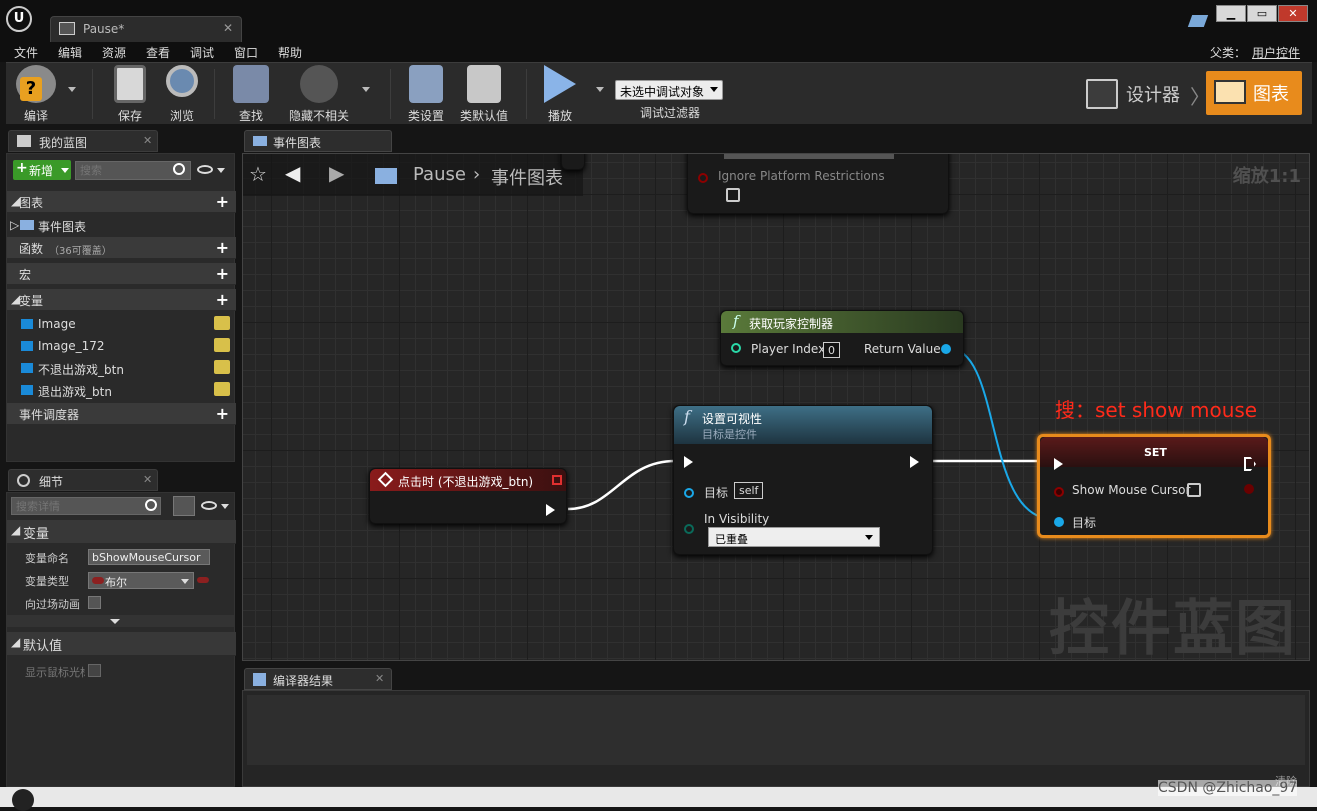 This screenshot has width=1317, height=811. Describe the element at coordinates (560, 94) in the screenshot. I see `play-button: 播放` at that location.